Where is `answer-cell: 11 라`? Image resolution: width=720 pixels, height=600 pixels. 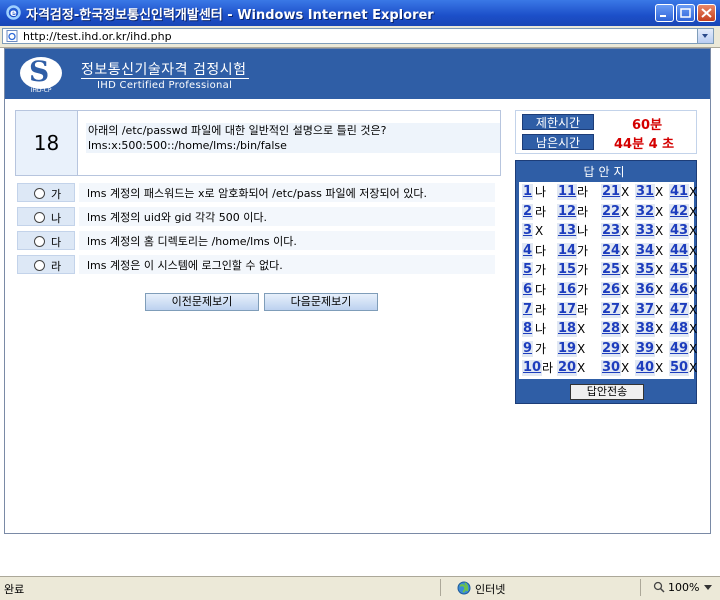
answer-cell: 11 라 is located at coordinates (577, 192).